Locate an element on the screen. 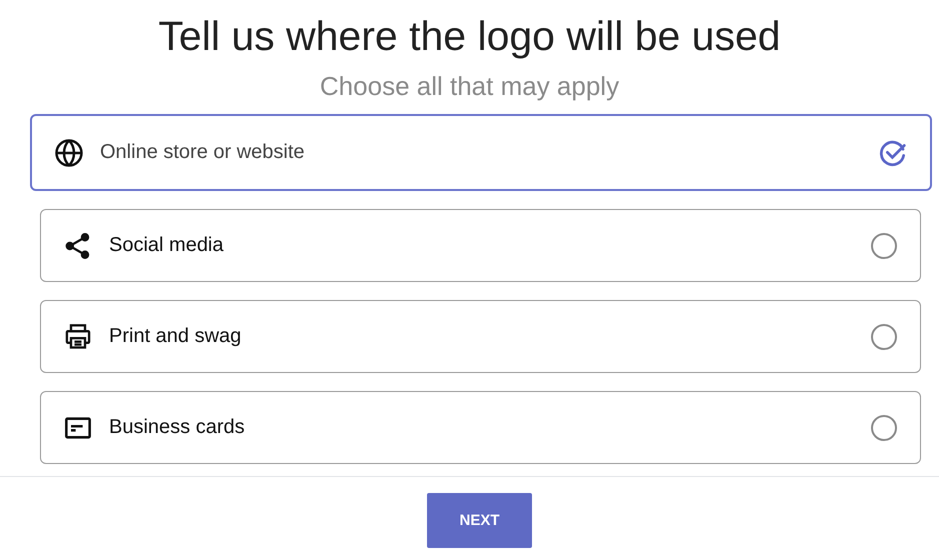 The height and width of the screenshot is (554, 939). page-subtitle: Choose all that may apply is located at coordinates (469, 86).